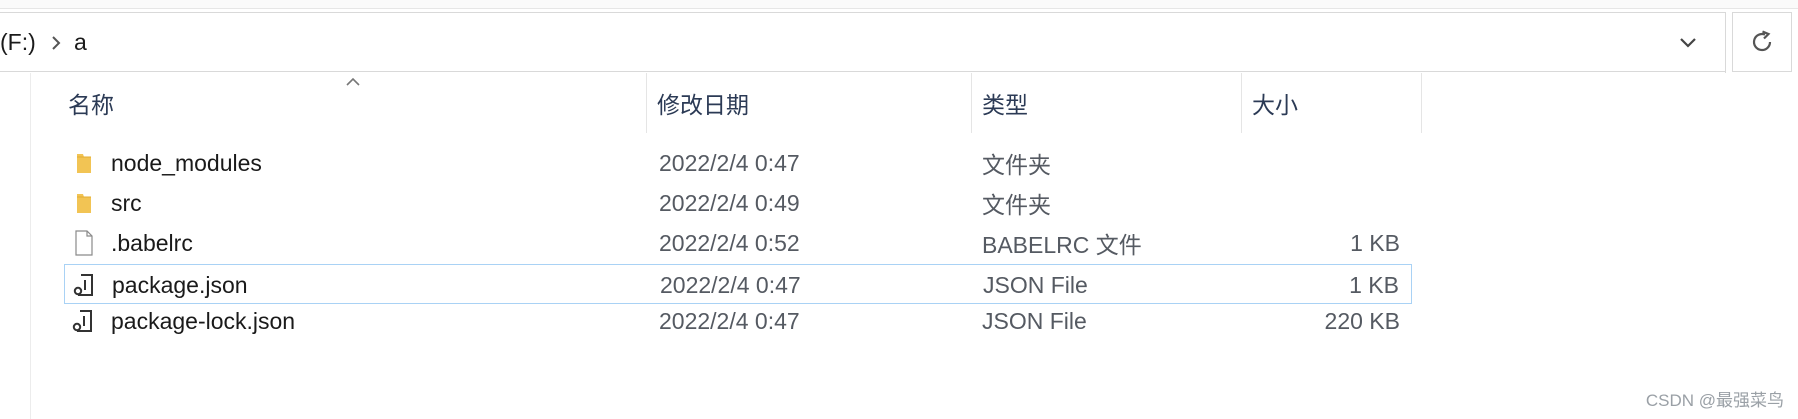 This screenshot has width=1798, height=419. I want to click on file-name: package.json, so click(180, 284).